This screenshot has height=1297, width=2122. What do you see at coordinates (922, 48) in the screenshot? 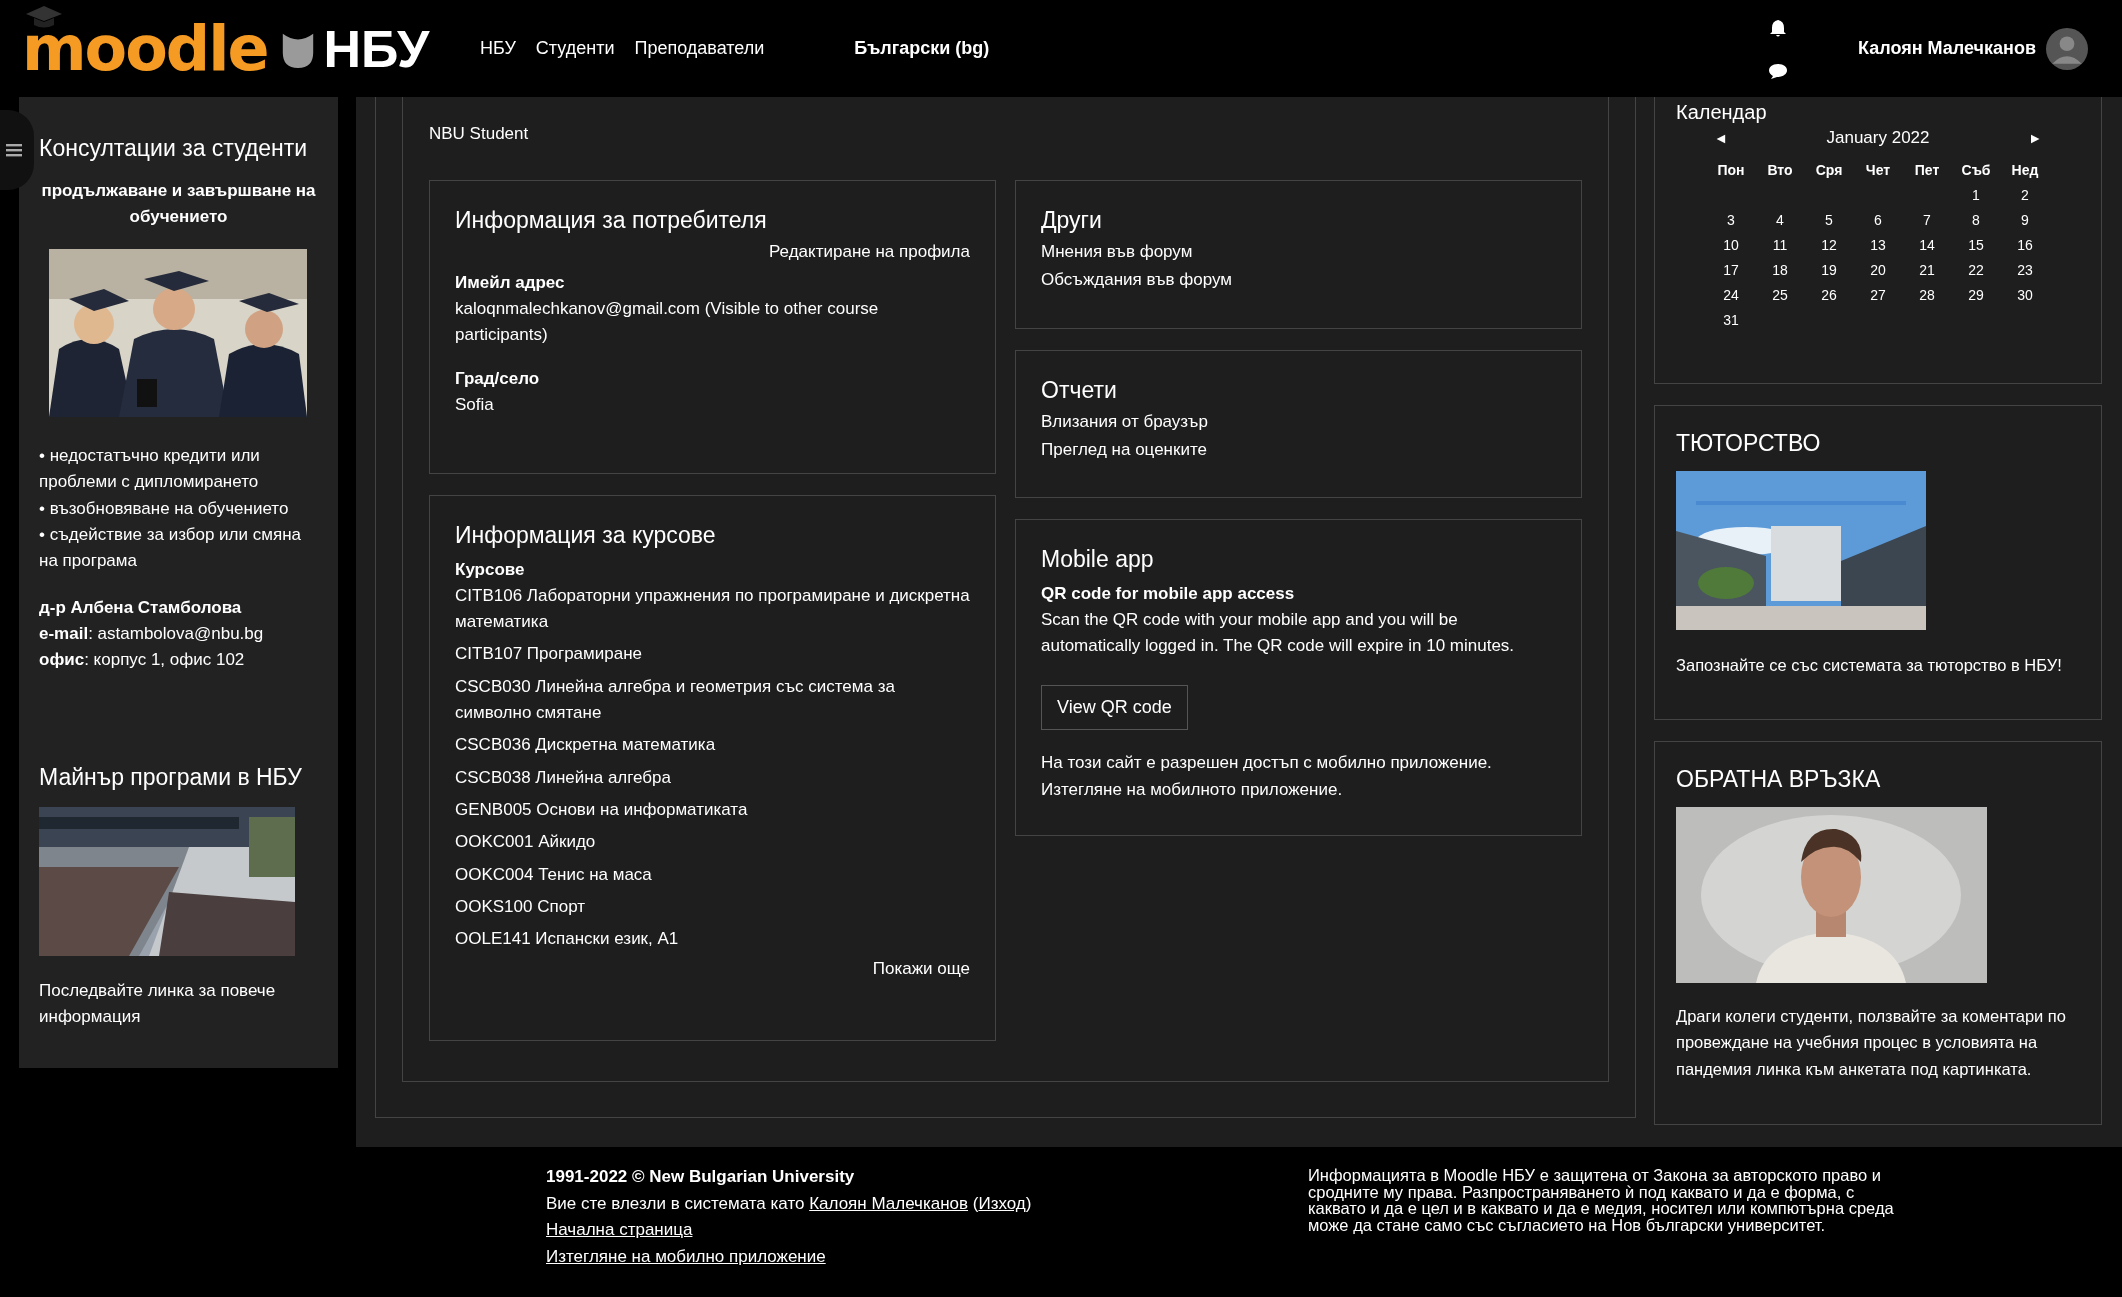
I see `language-menu: Български (bg)` at bounding box center [922, 48].